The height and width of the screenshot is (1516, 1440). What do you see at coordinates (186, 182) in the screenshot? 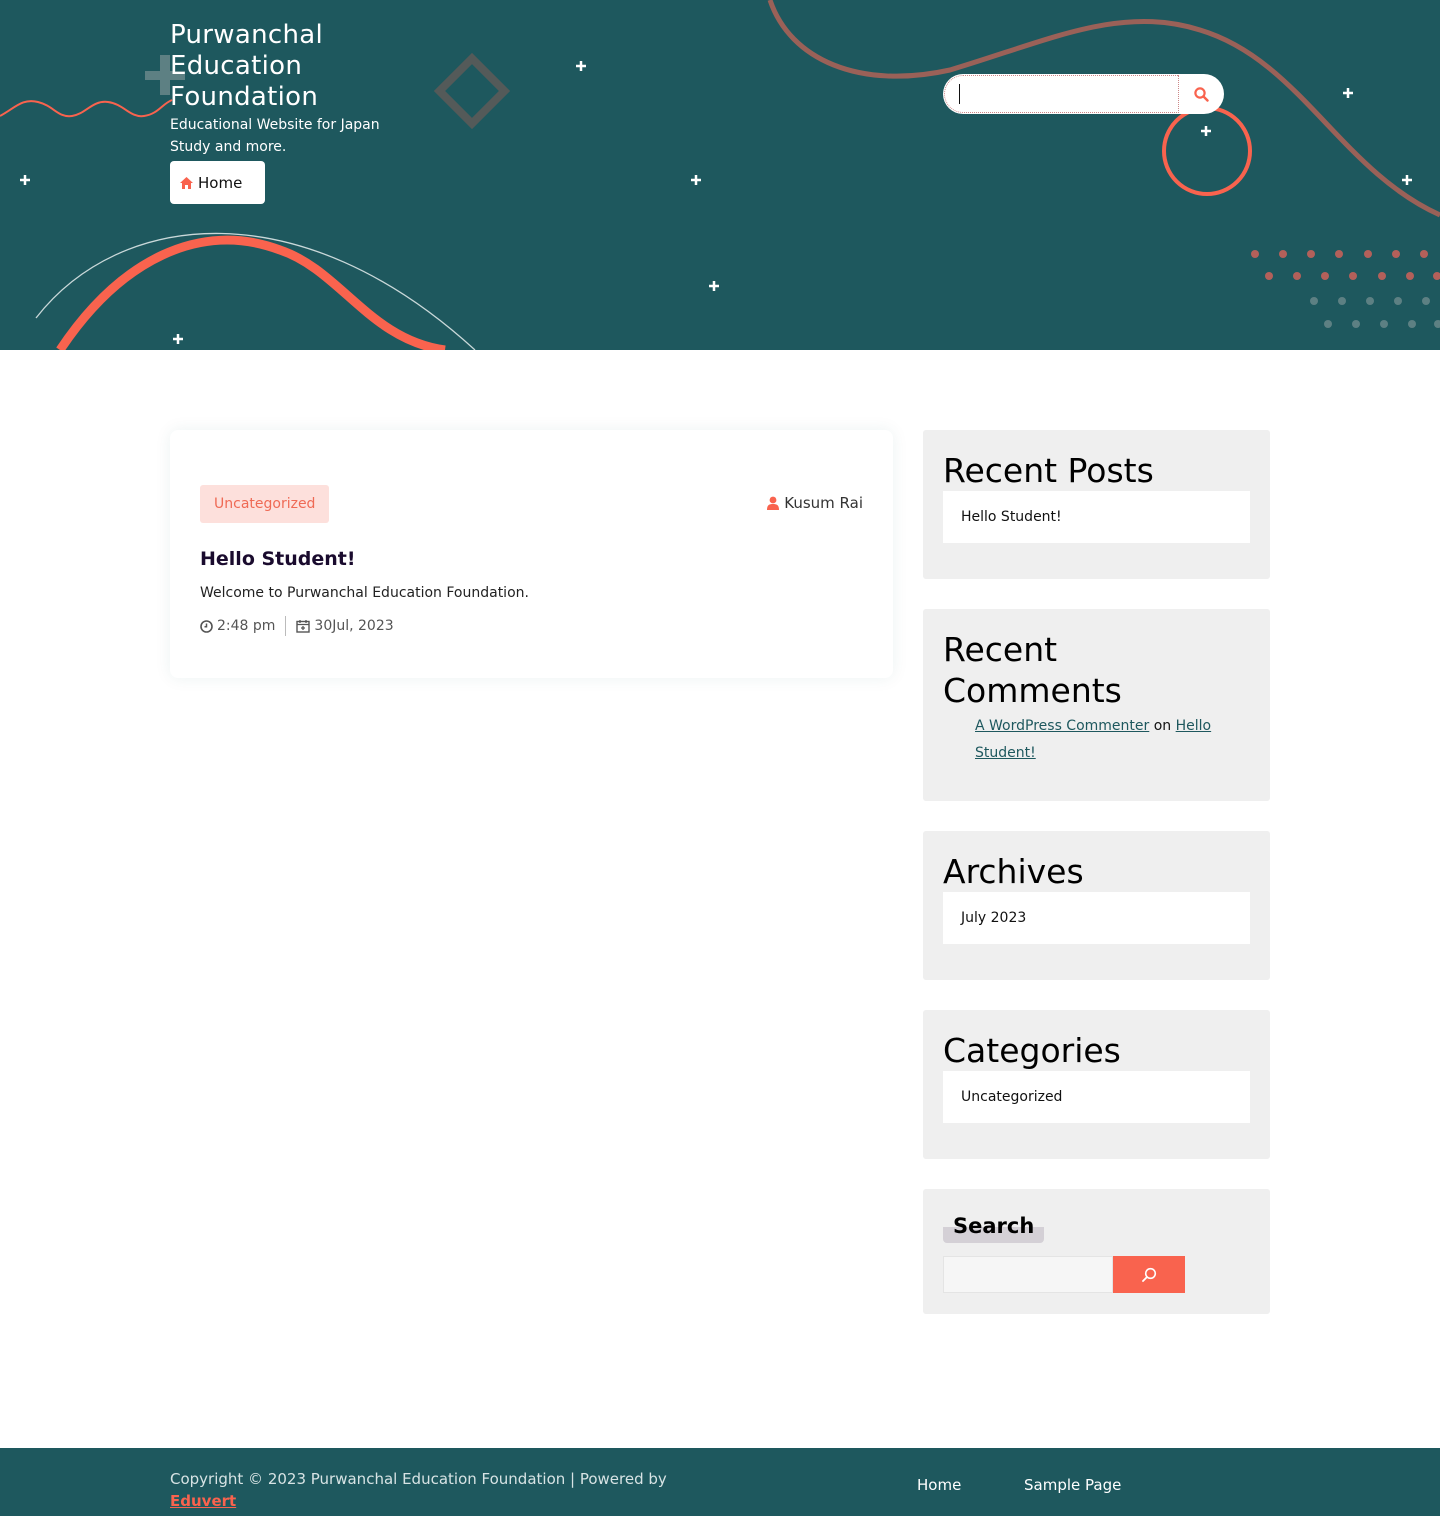
I see `home-icon` at bounding box center [186, 182].